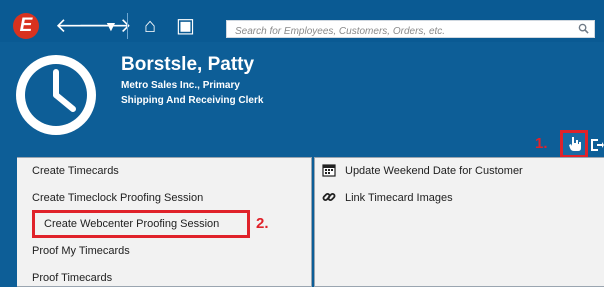  Describe the element at coordinates (72, 278) in the screenshot. I see `menu-item-proof-timecards: Proof Timecards` at that location.